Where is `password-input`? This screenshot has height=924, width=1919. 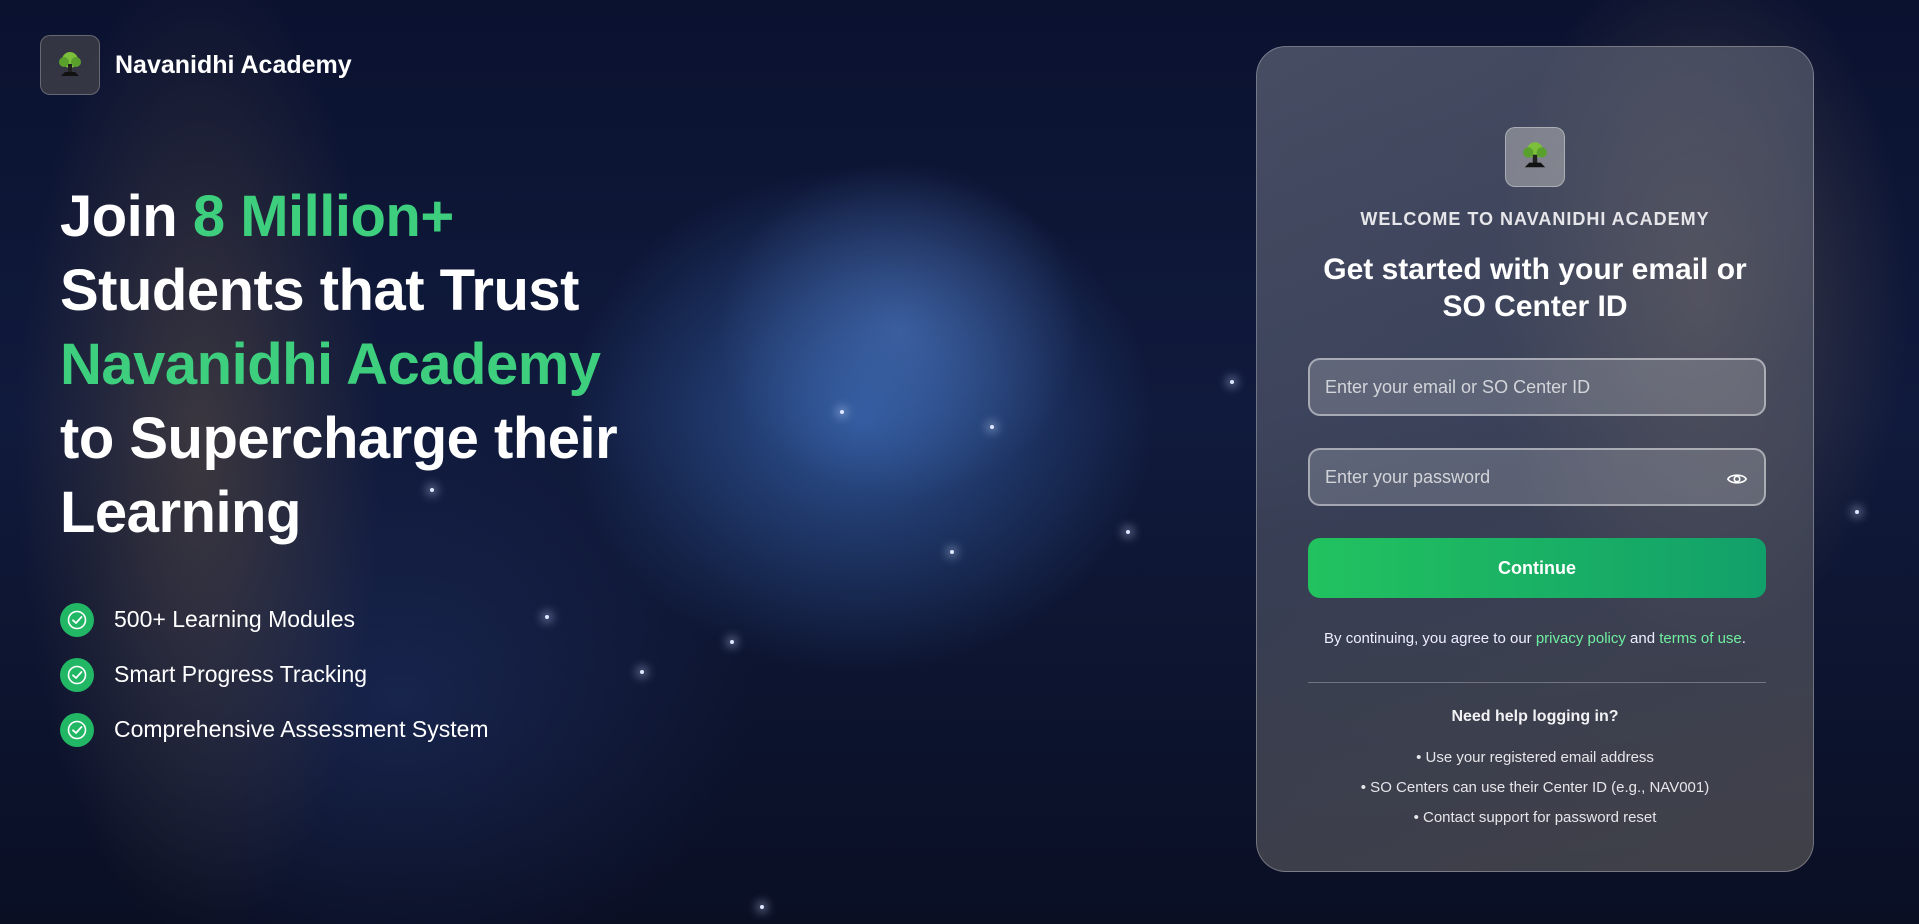
password-input is located at coordinates (1537, 477).